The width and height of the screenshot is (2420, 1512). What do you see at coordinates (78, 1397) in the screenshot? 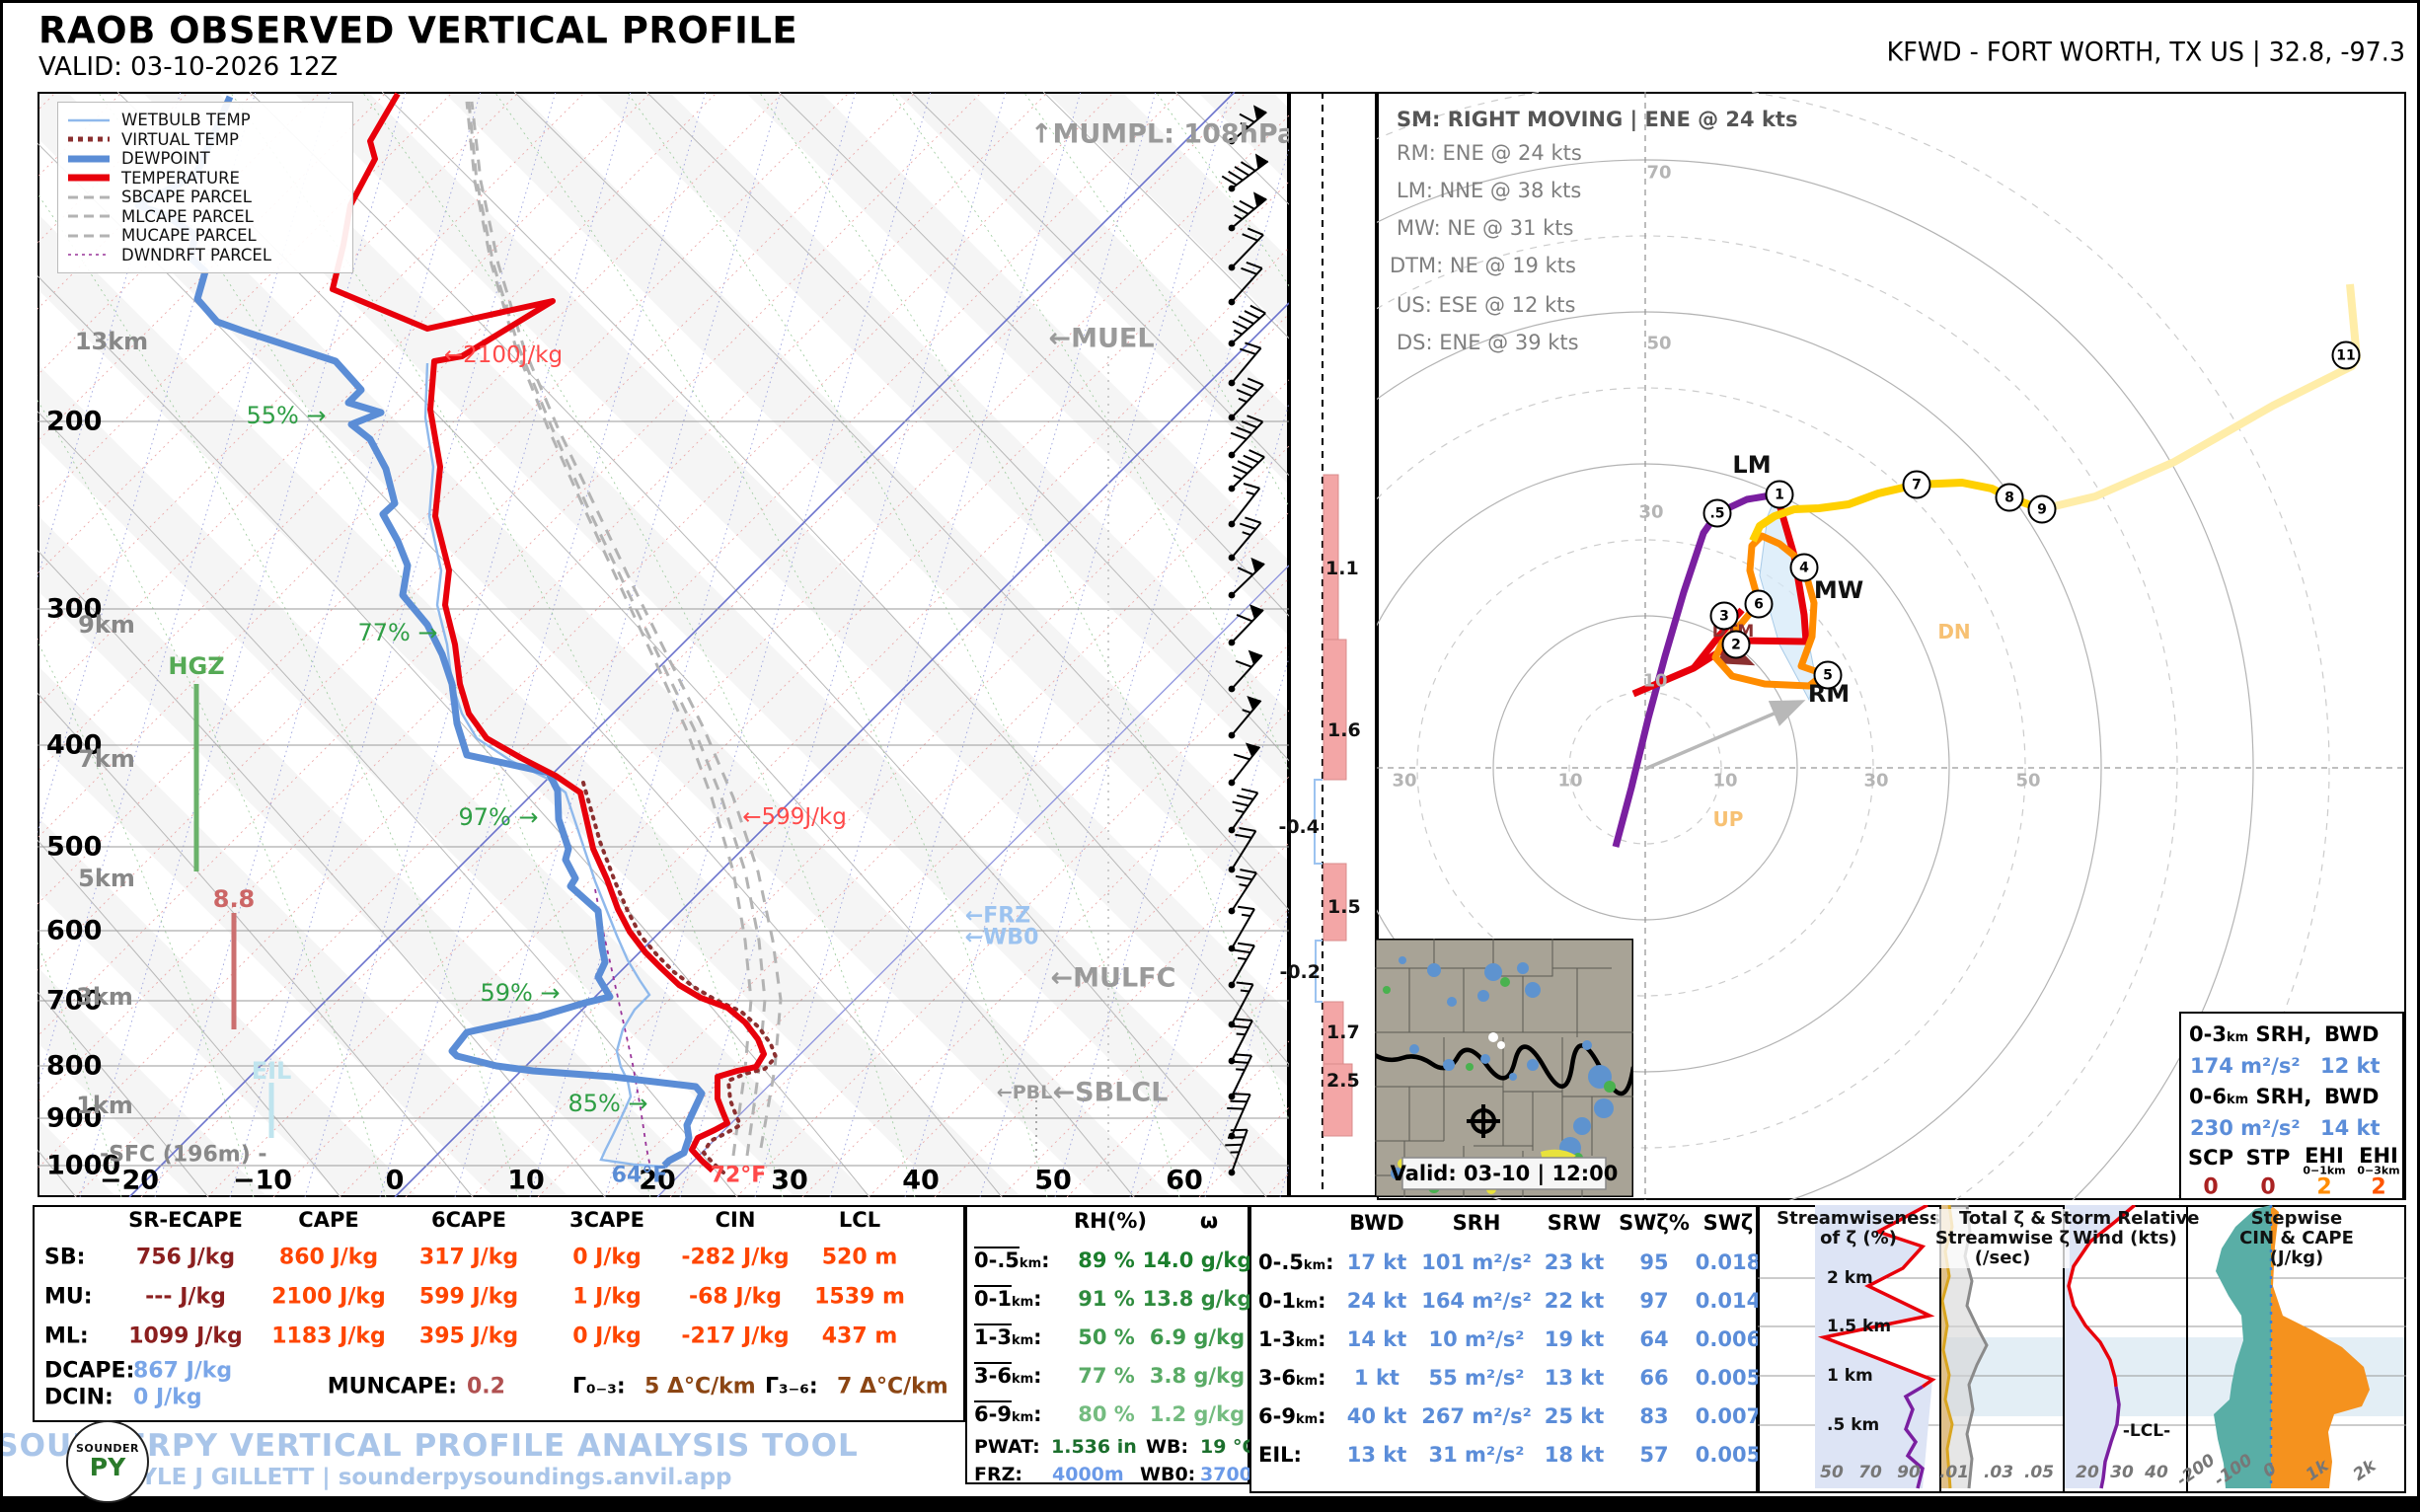
I see `dcin-label: DCIN:` at bounding box center [78, 1397].